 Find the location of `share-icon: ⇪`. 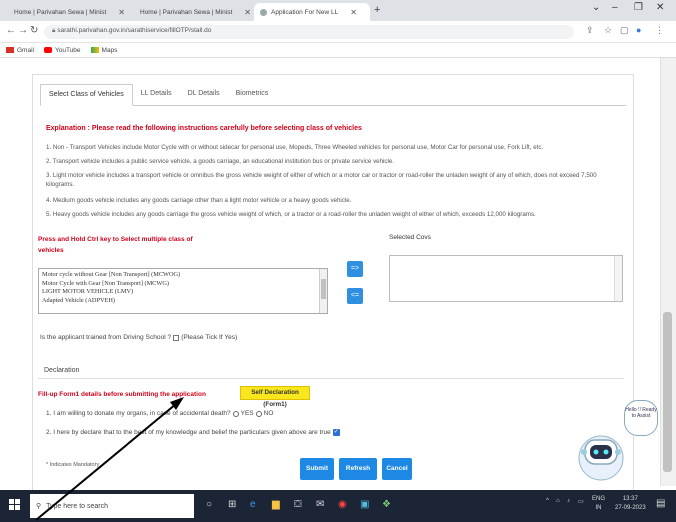

share-icon: ⇪ is located at coordinates (590, 30).